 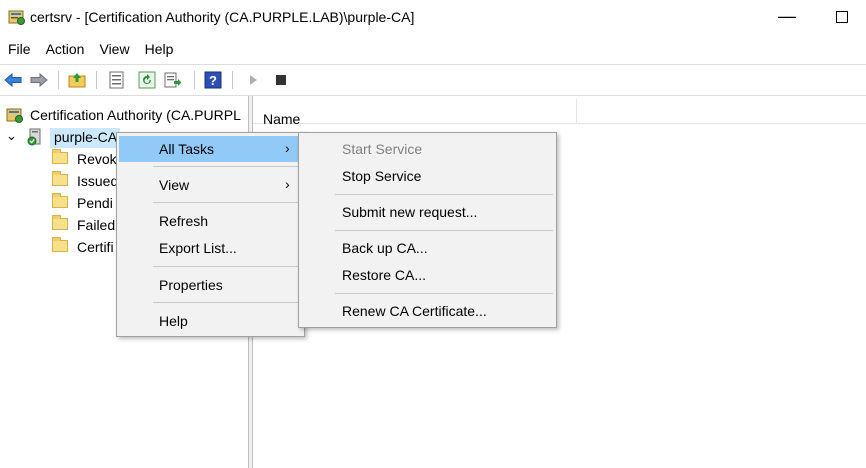 What do you see at coordinates (77, 80) in the screenshot?
I see `up-folder-icon` at bounding box center [77, 80].